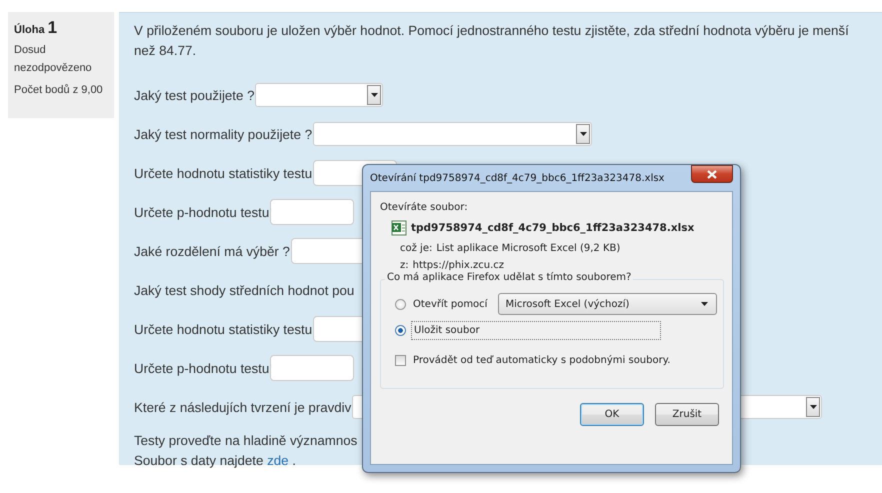 The height and width of the screenshot is (493, 882). Describe the element at coordinates (194, 95) in the screenshot. I see `question-label: Jaký test použijete ?` at that location.